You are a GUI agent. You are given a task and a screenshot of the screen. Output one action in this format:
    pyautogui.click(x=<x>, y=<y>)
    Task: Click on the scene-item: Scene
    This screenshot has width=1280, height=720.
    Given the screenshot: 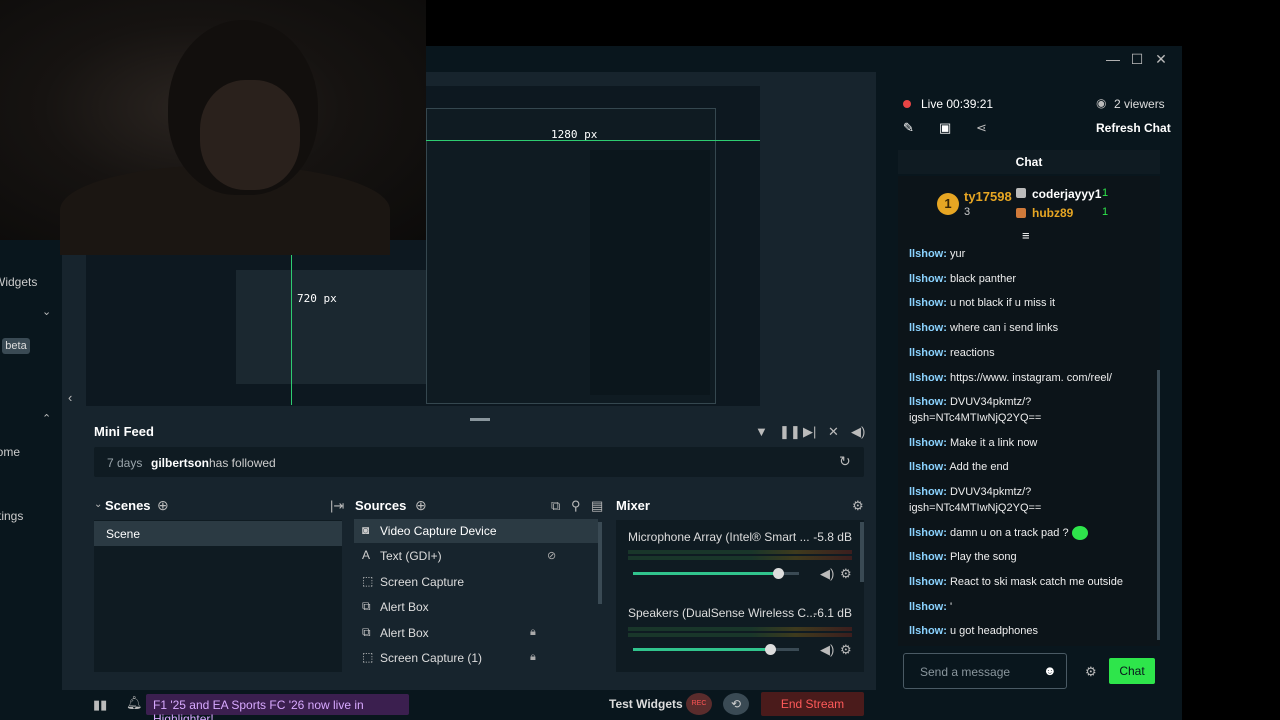 What is the action you would take?
    pyautogui.click(x=218, y=533)
    